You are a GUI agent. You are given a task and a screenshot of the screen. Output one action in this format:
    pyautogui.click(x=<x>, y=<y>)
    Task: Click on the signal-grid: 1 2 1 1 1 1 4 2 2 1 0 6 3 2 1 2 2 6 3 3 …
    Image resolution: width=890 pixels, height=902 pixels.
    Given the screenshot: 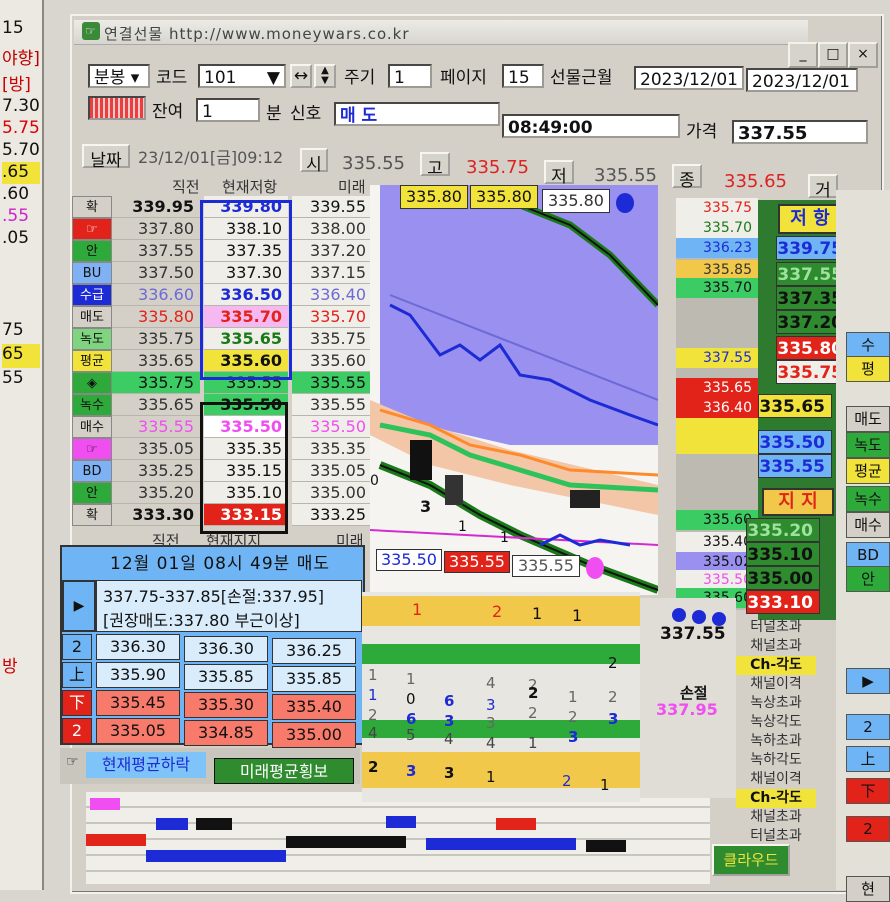 What is the action you would take?
    pyautogui.click(x=501, y=697)
    